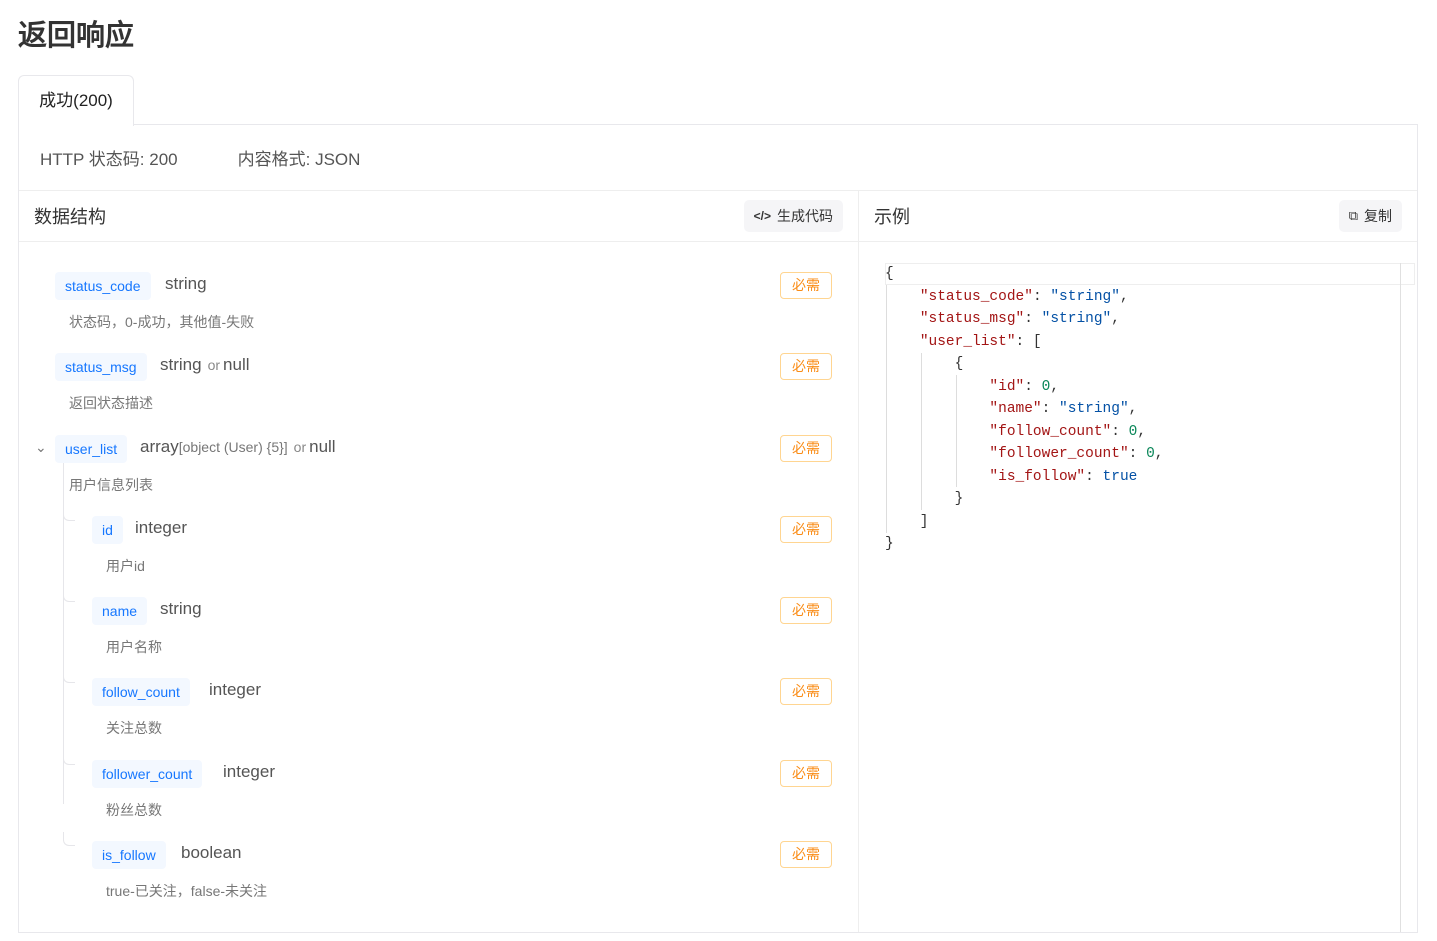 This screenshot has height=941, width=1437. I want to click on field-desc: 返回状态描述, so click(111, 403).